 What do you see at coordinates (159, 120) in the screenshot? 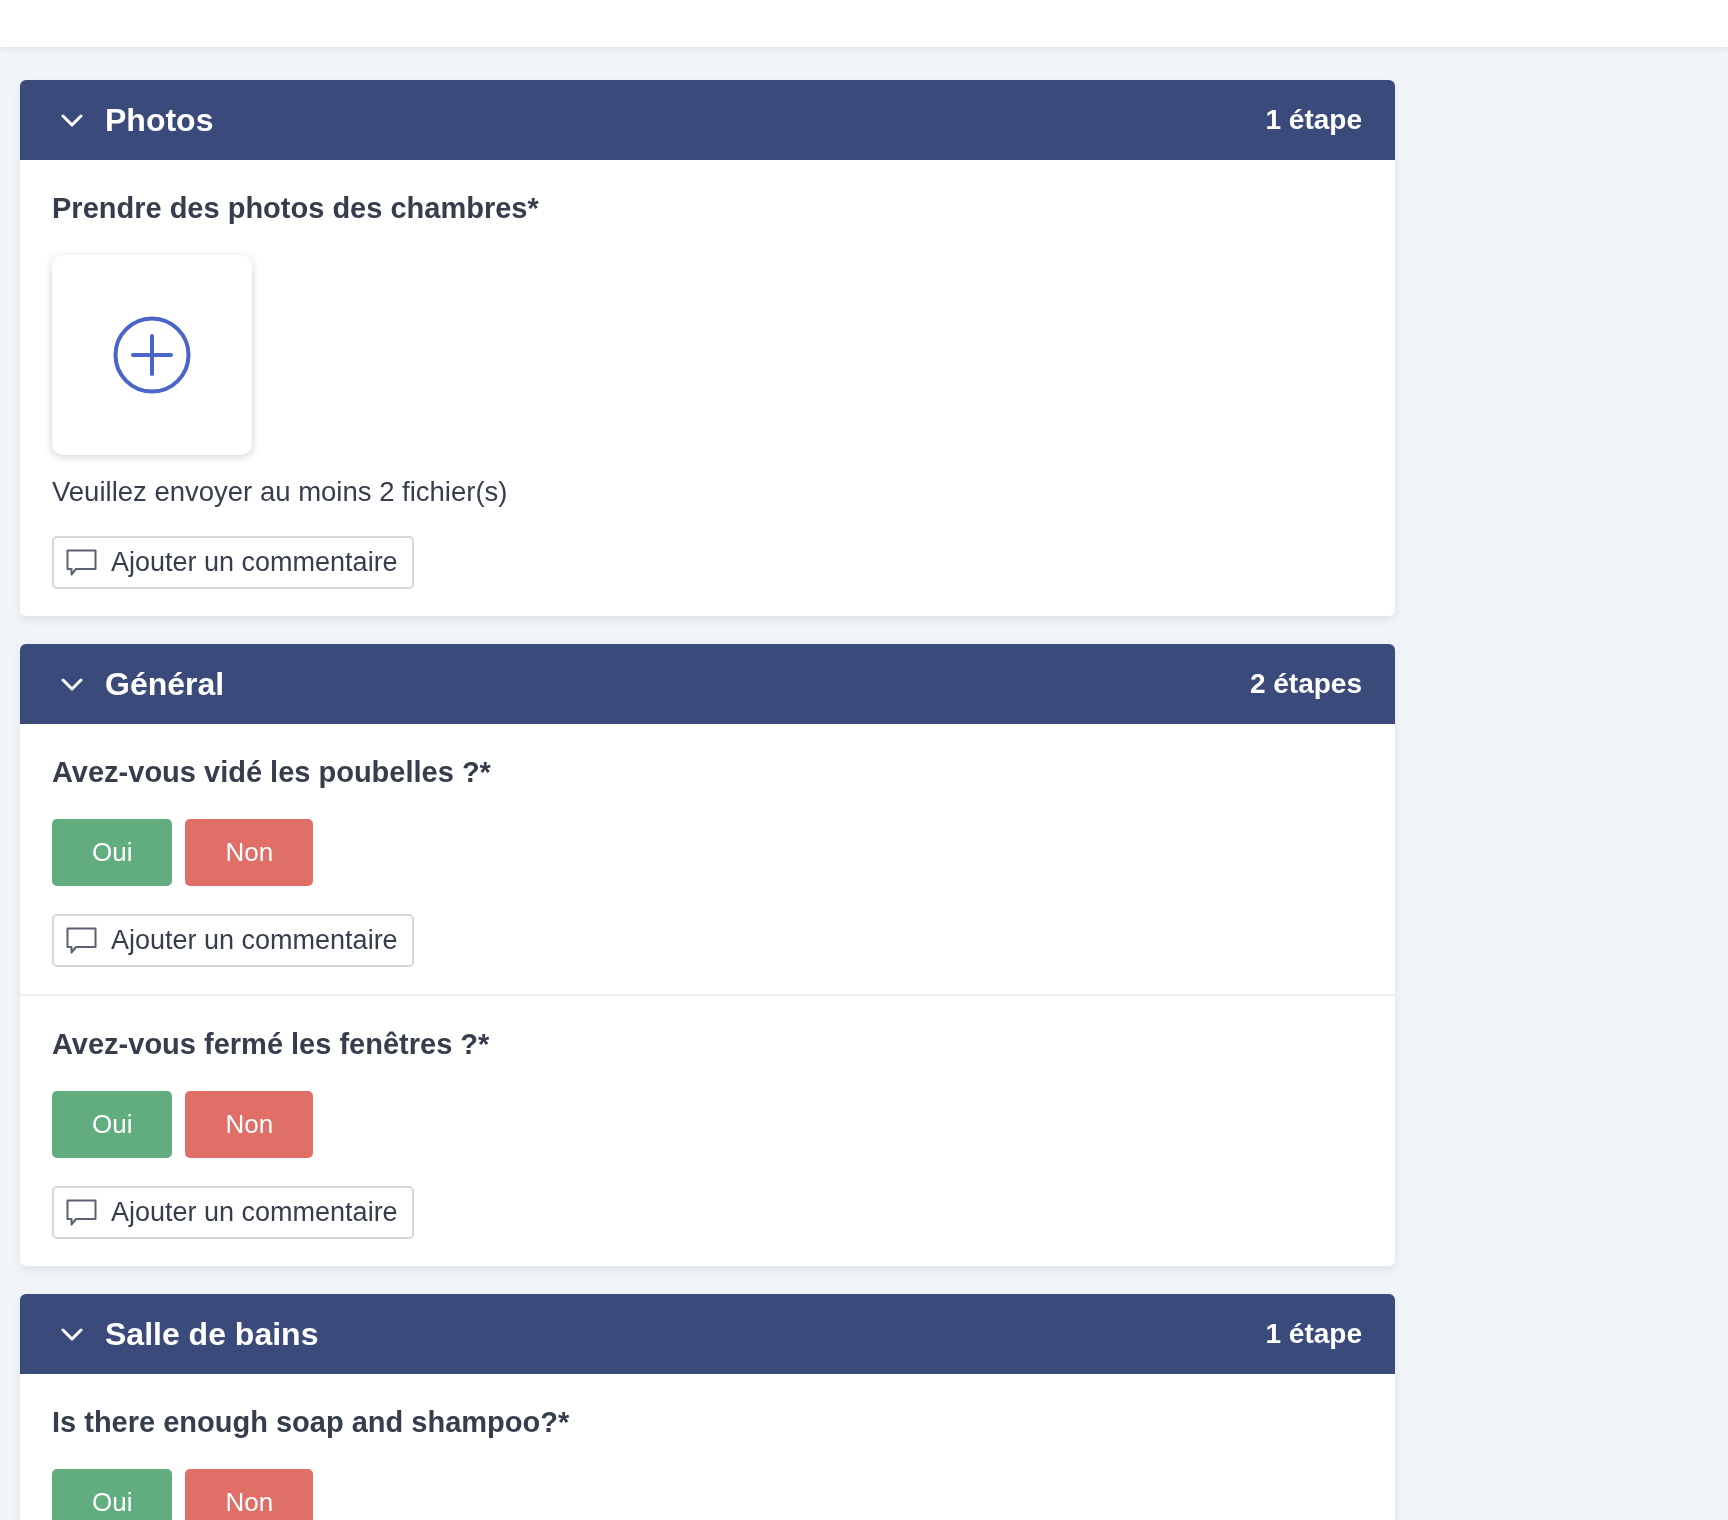
I see `section-title: Photos` at bounding box center [159, 120].